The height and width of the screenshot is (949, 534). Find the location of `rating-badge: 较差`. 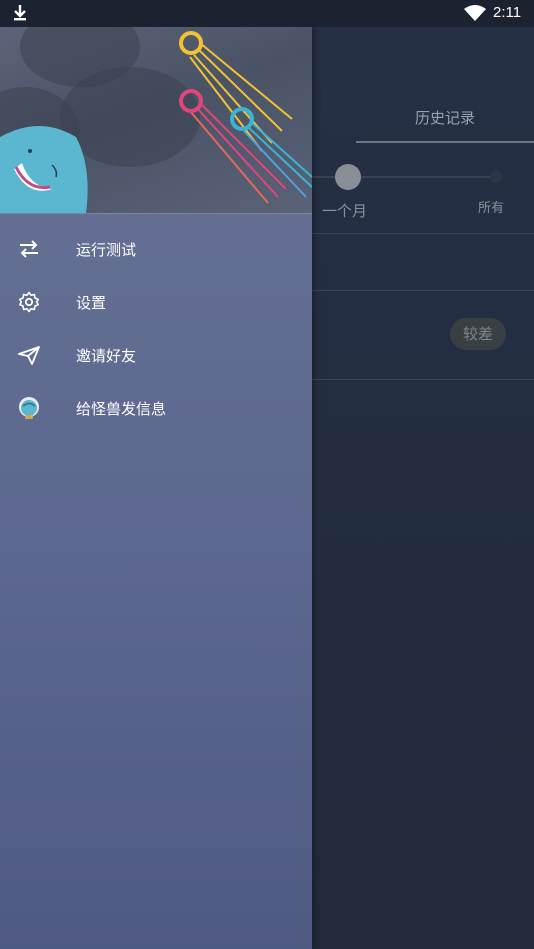

rating-badge: 较差 is located at coordinates (478, 334).